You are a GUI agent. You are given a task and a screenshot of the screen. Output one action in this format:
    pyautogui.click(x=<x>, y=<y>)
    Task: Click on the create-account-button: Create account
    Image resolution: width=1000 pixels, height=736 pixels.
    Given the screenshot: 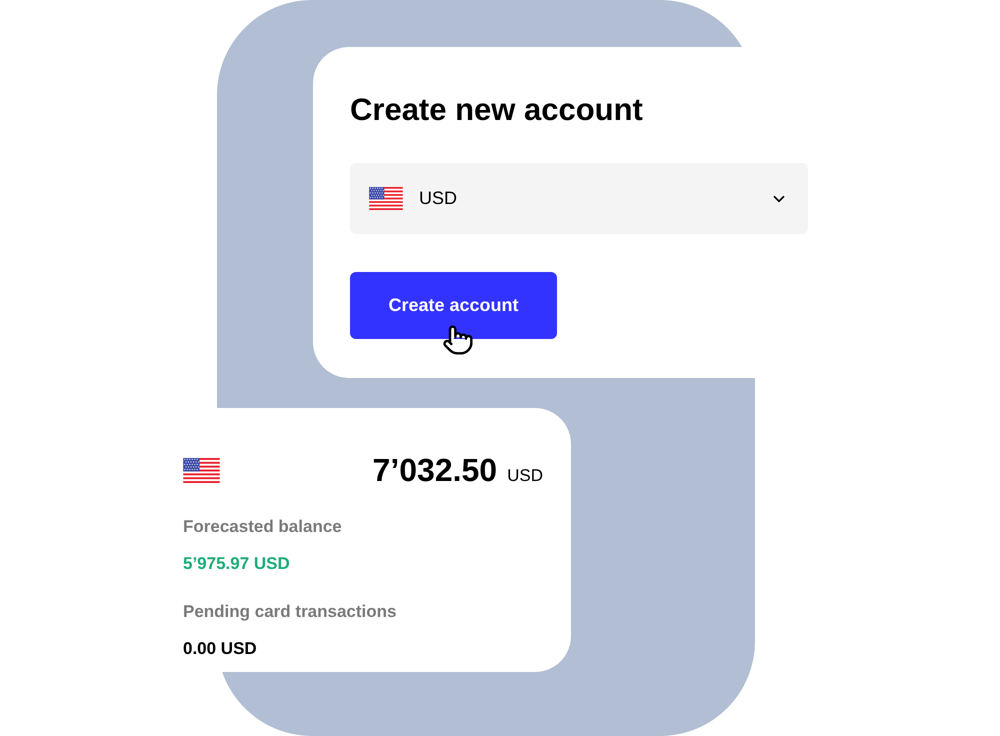 What is the action you would take?
    pyautogui.click(x=453, y=305)
    